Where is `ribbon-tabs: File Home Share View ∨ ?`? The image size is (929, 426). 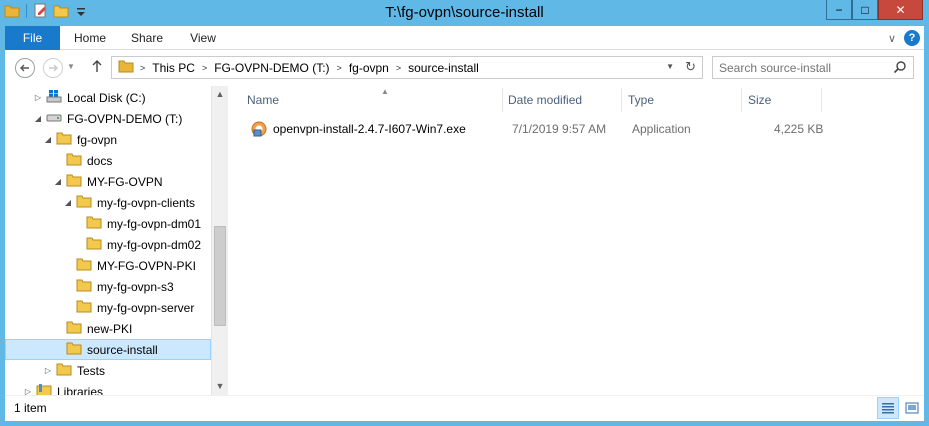
ribbon-tabs: File Home Share View ∨ ? is located at coordinates (464, 38).